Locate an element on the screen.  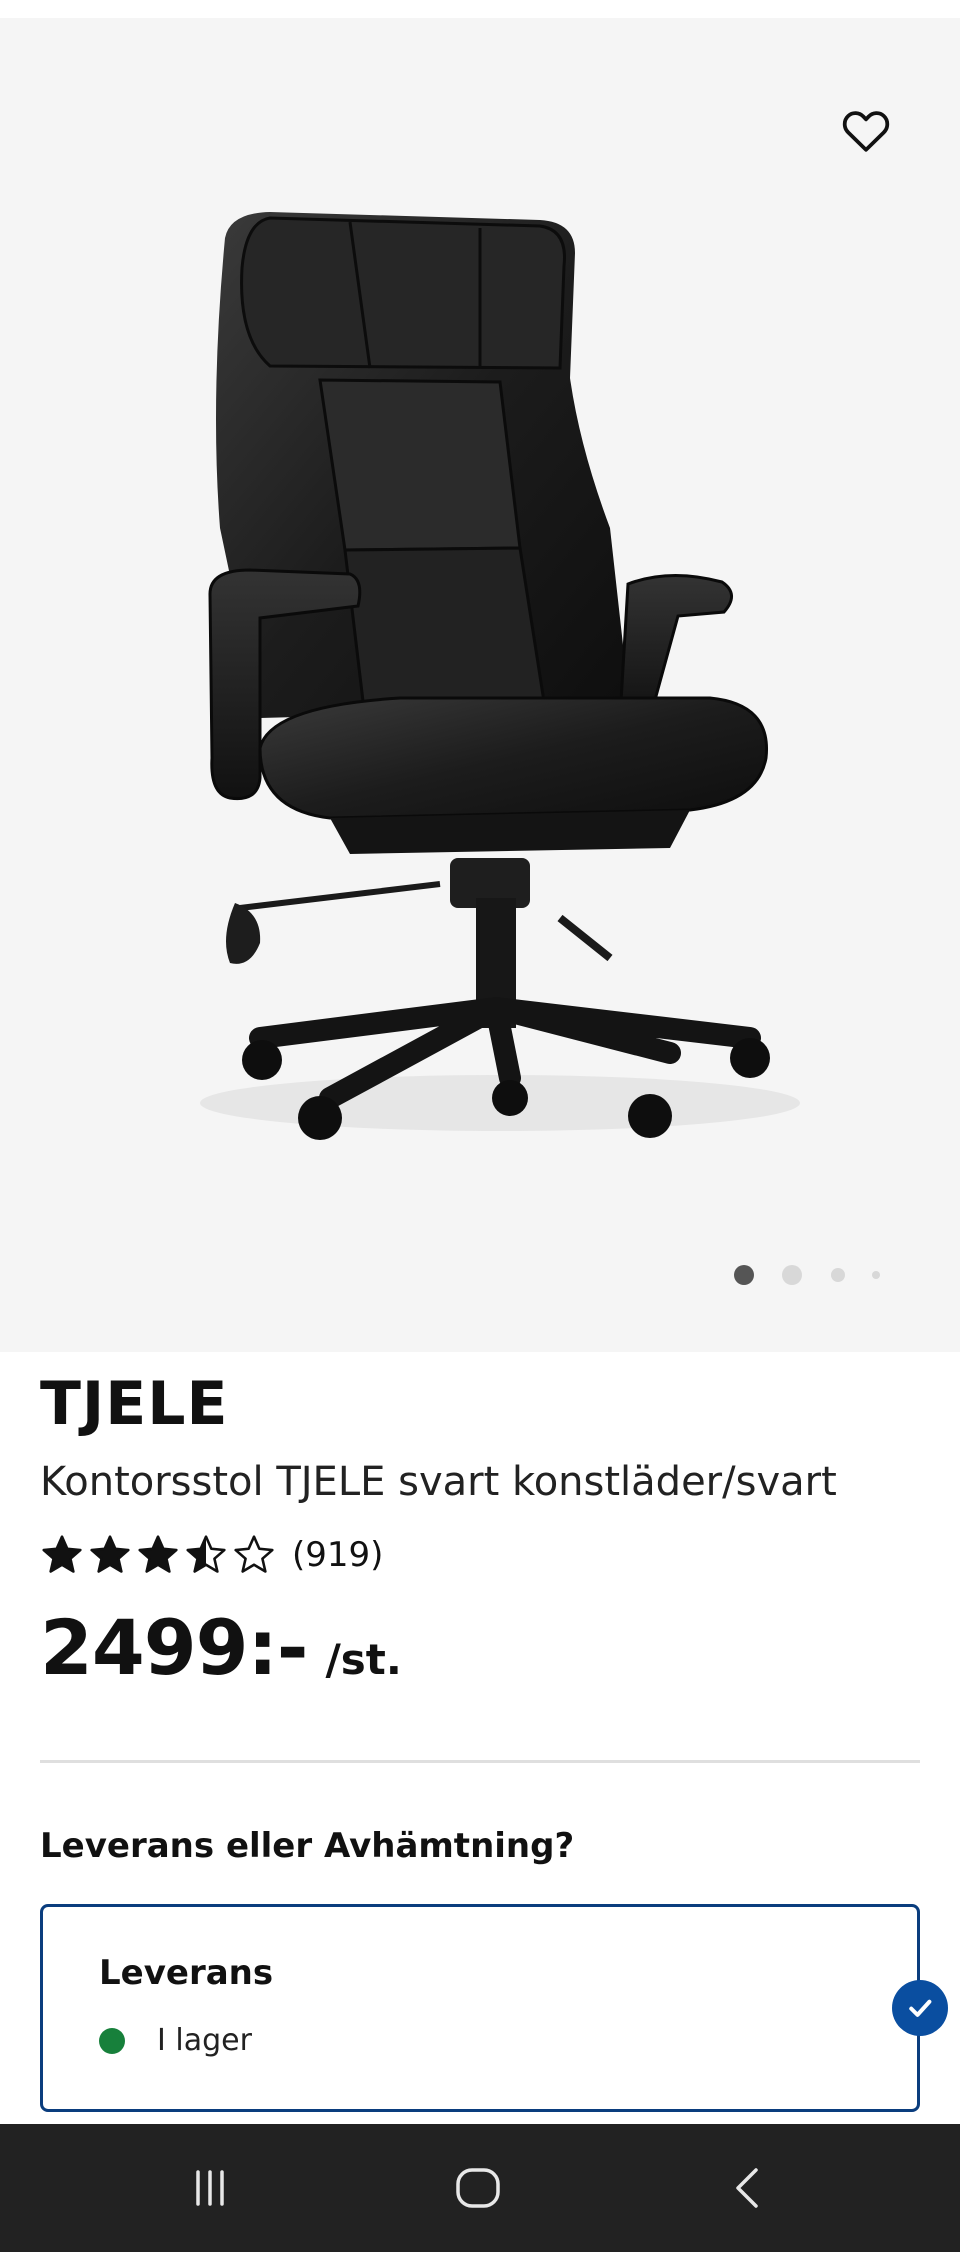
favorite-button is located at coordinates (866, 130).